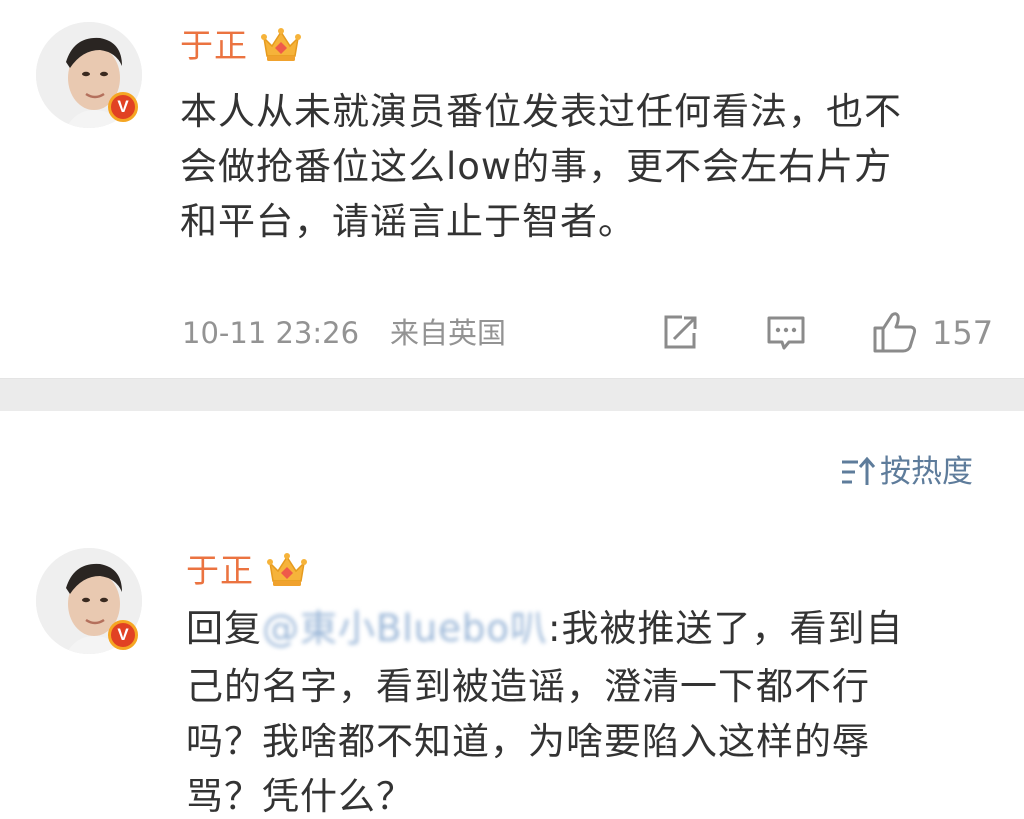  Describe the element at coordinates (786, 333) in the screenshot. I see `comment-icon` at that location.